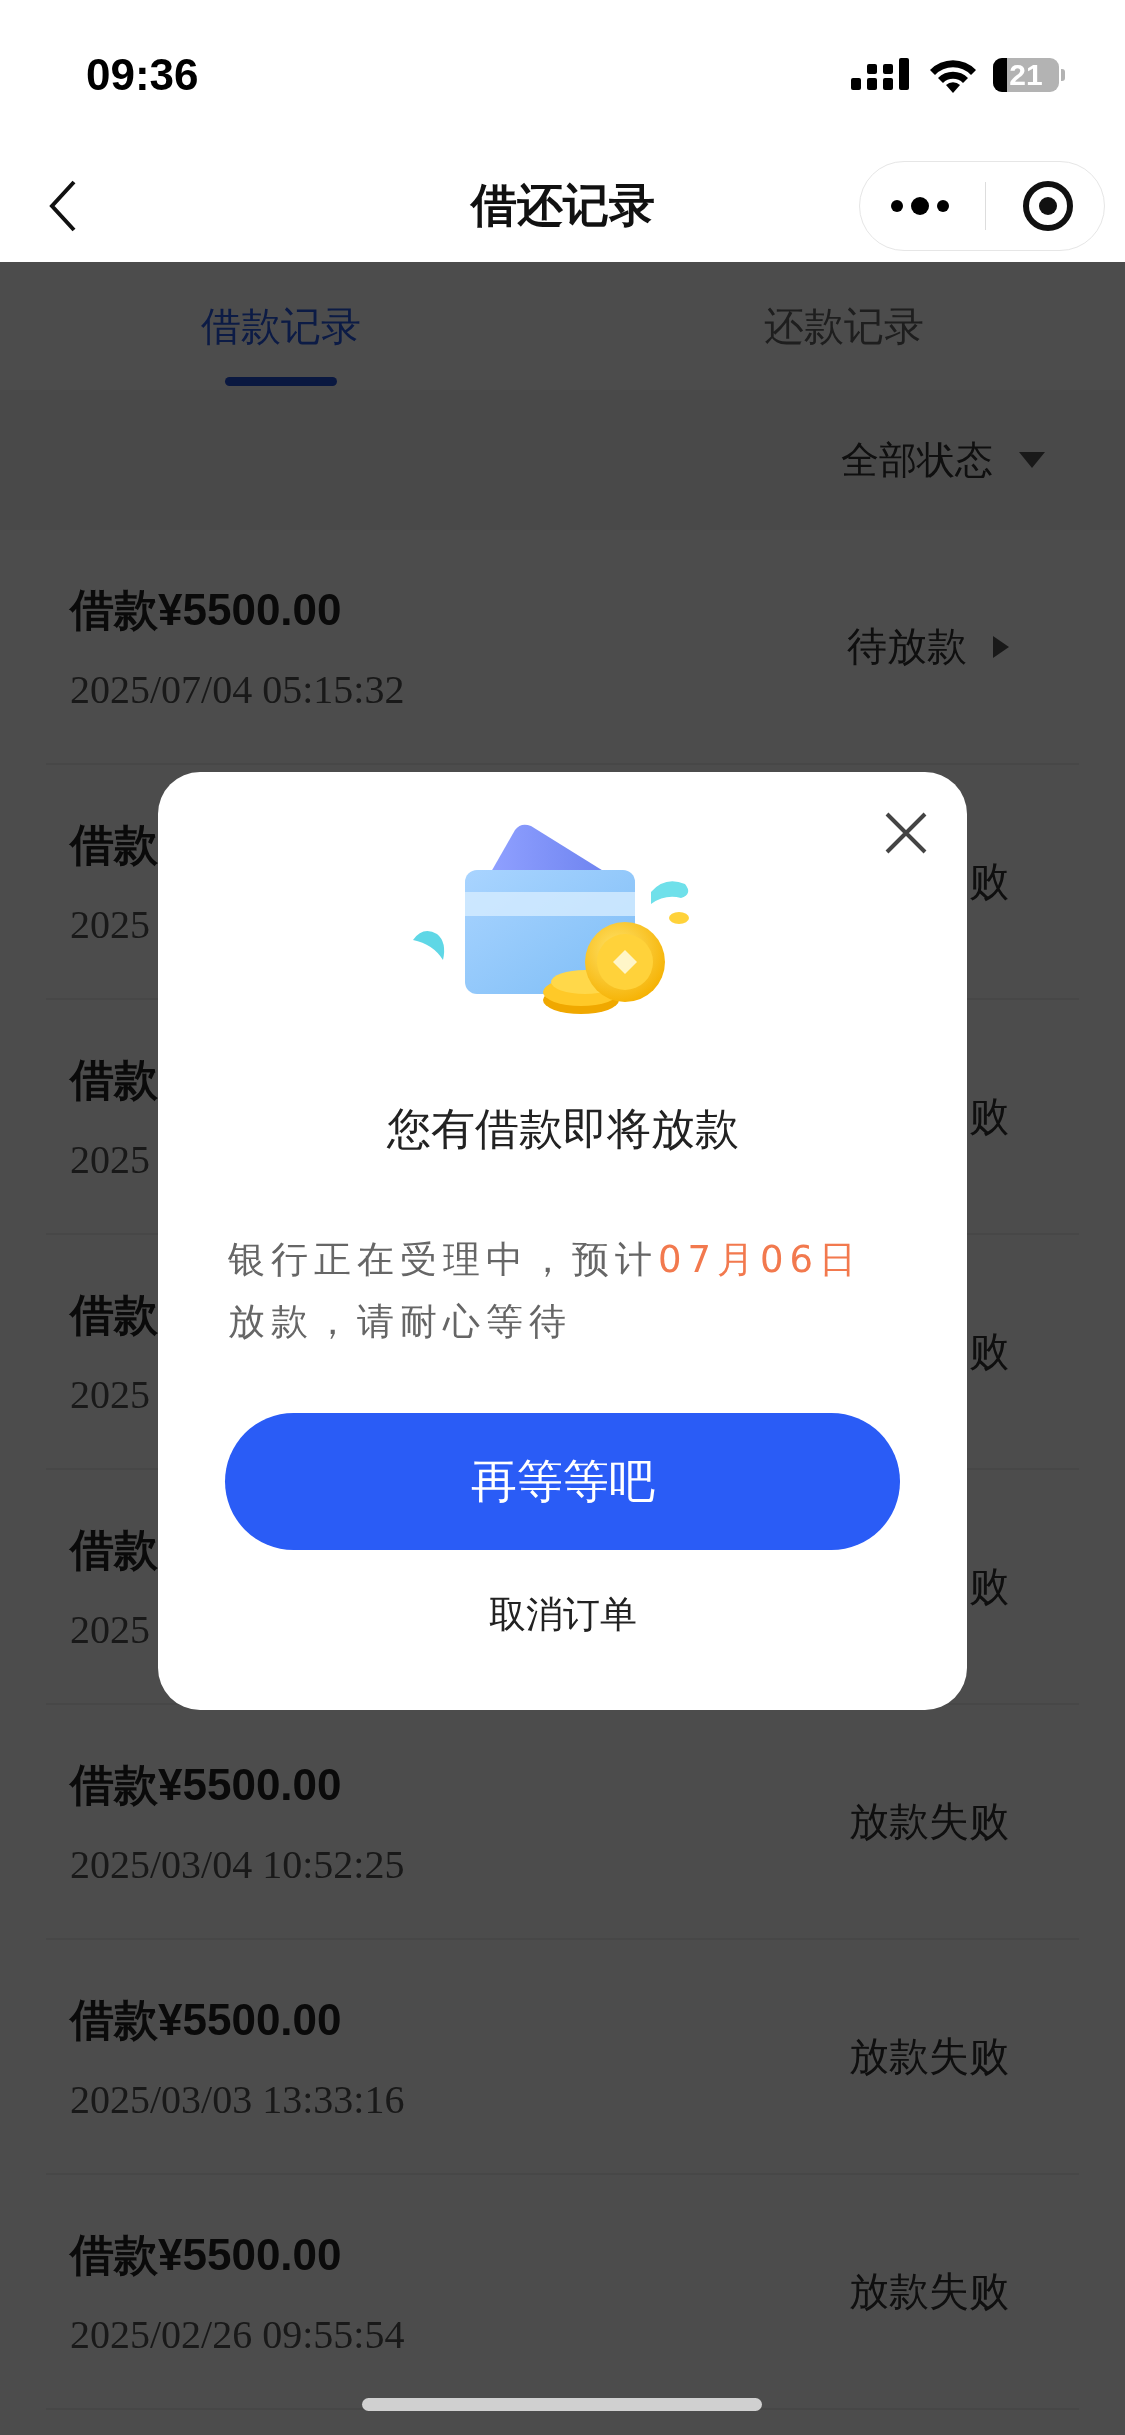 Image resolution: width=1125 pixels, height=2435 pixels. What do you see at coordinates (562, 1615) in the screenshot?
I see `cancel-order-button: 取消订单` at bounding box center [562, 1615].